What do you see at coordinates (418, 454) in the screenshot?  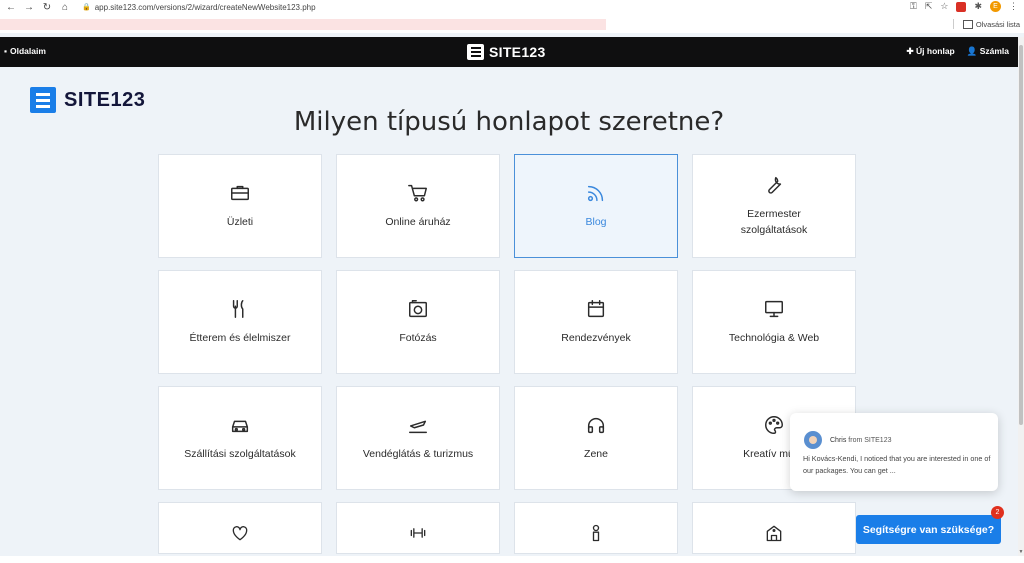 I see `category-label: Vendéglátás & turizmus` at bounding box center [418, 454].